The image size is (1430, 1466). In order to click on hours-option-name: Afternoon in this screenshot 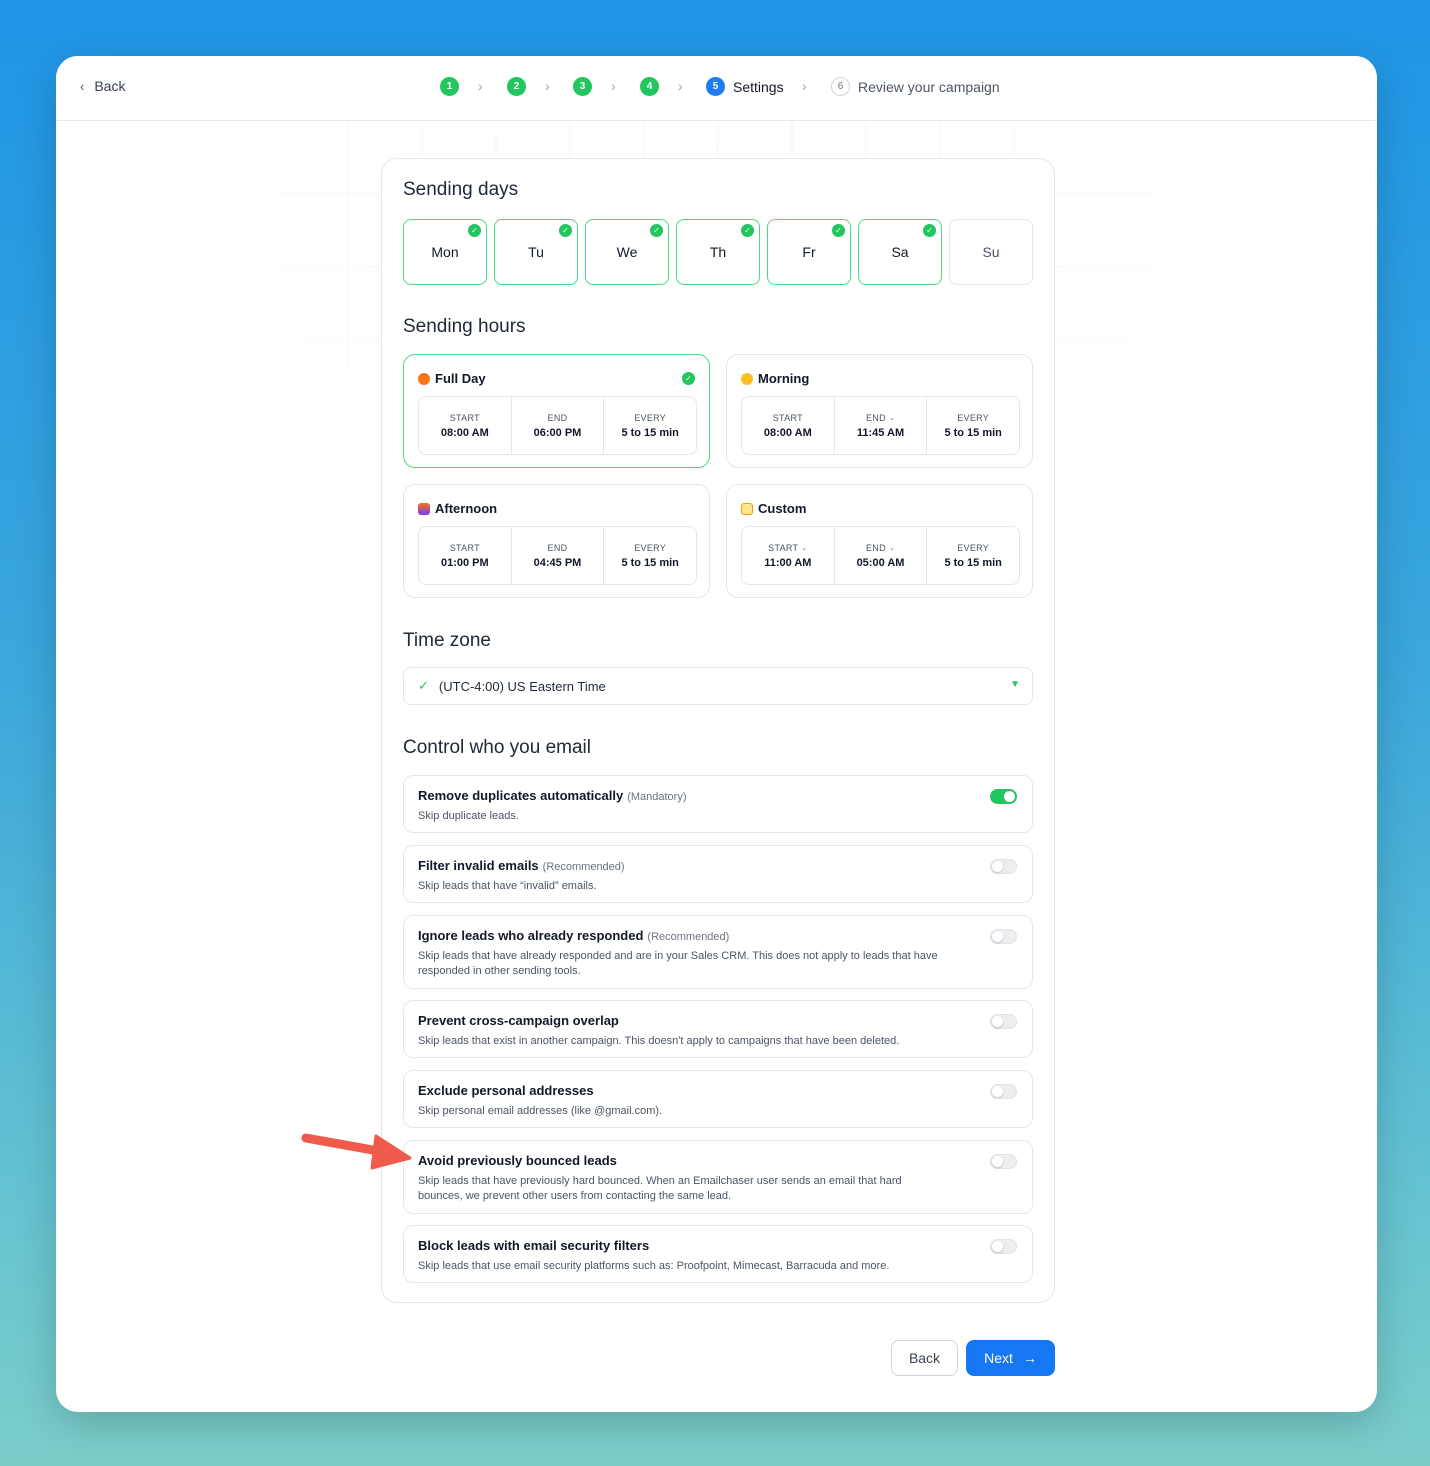, I will do `click(466, 508)`.